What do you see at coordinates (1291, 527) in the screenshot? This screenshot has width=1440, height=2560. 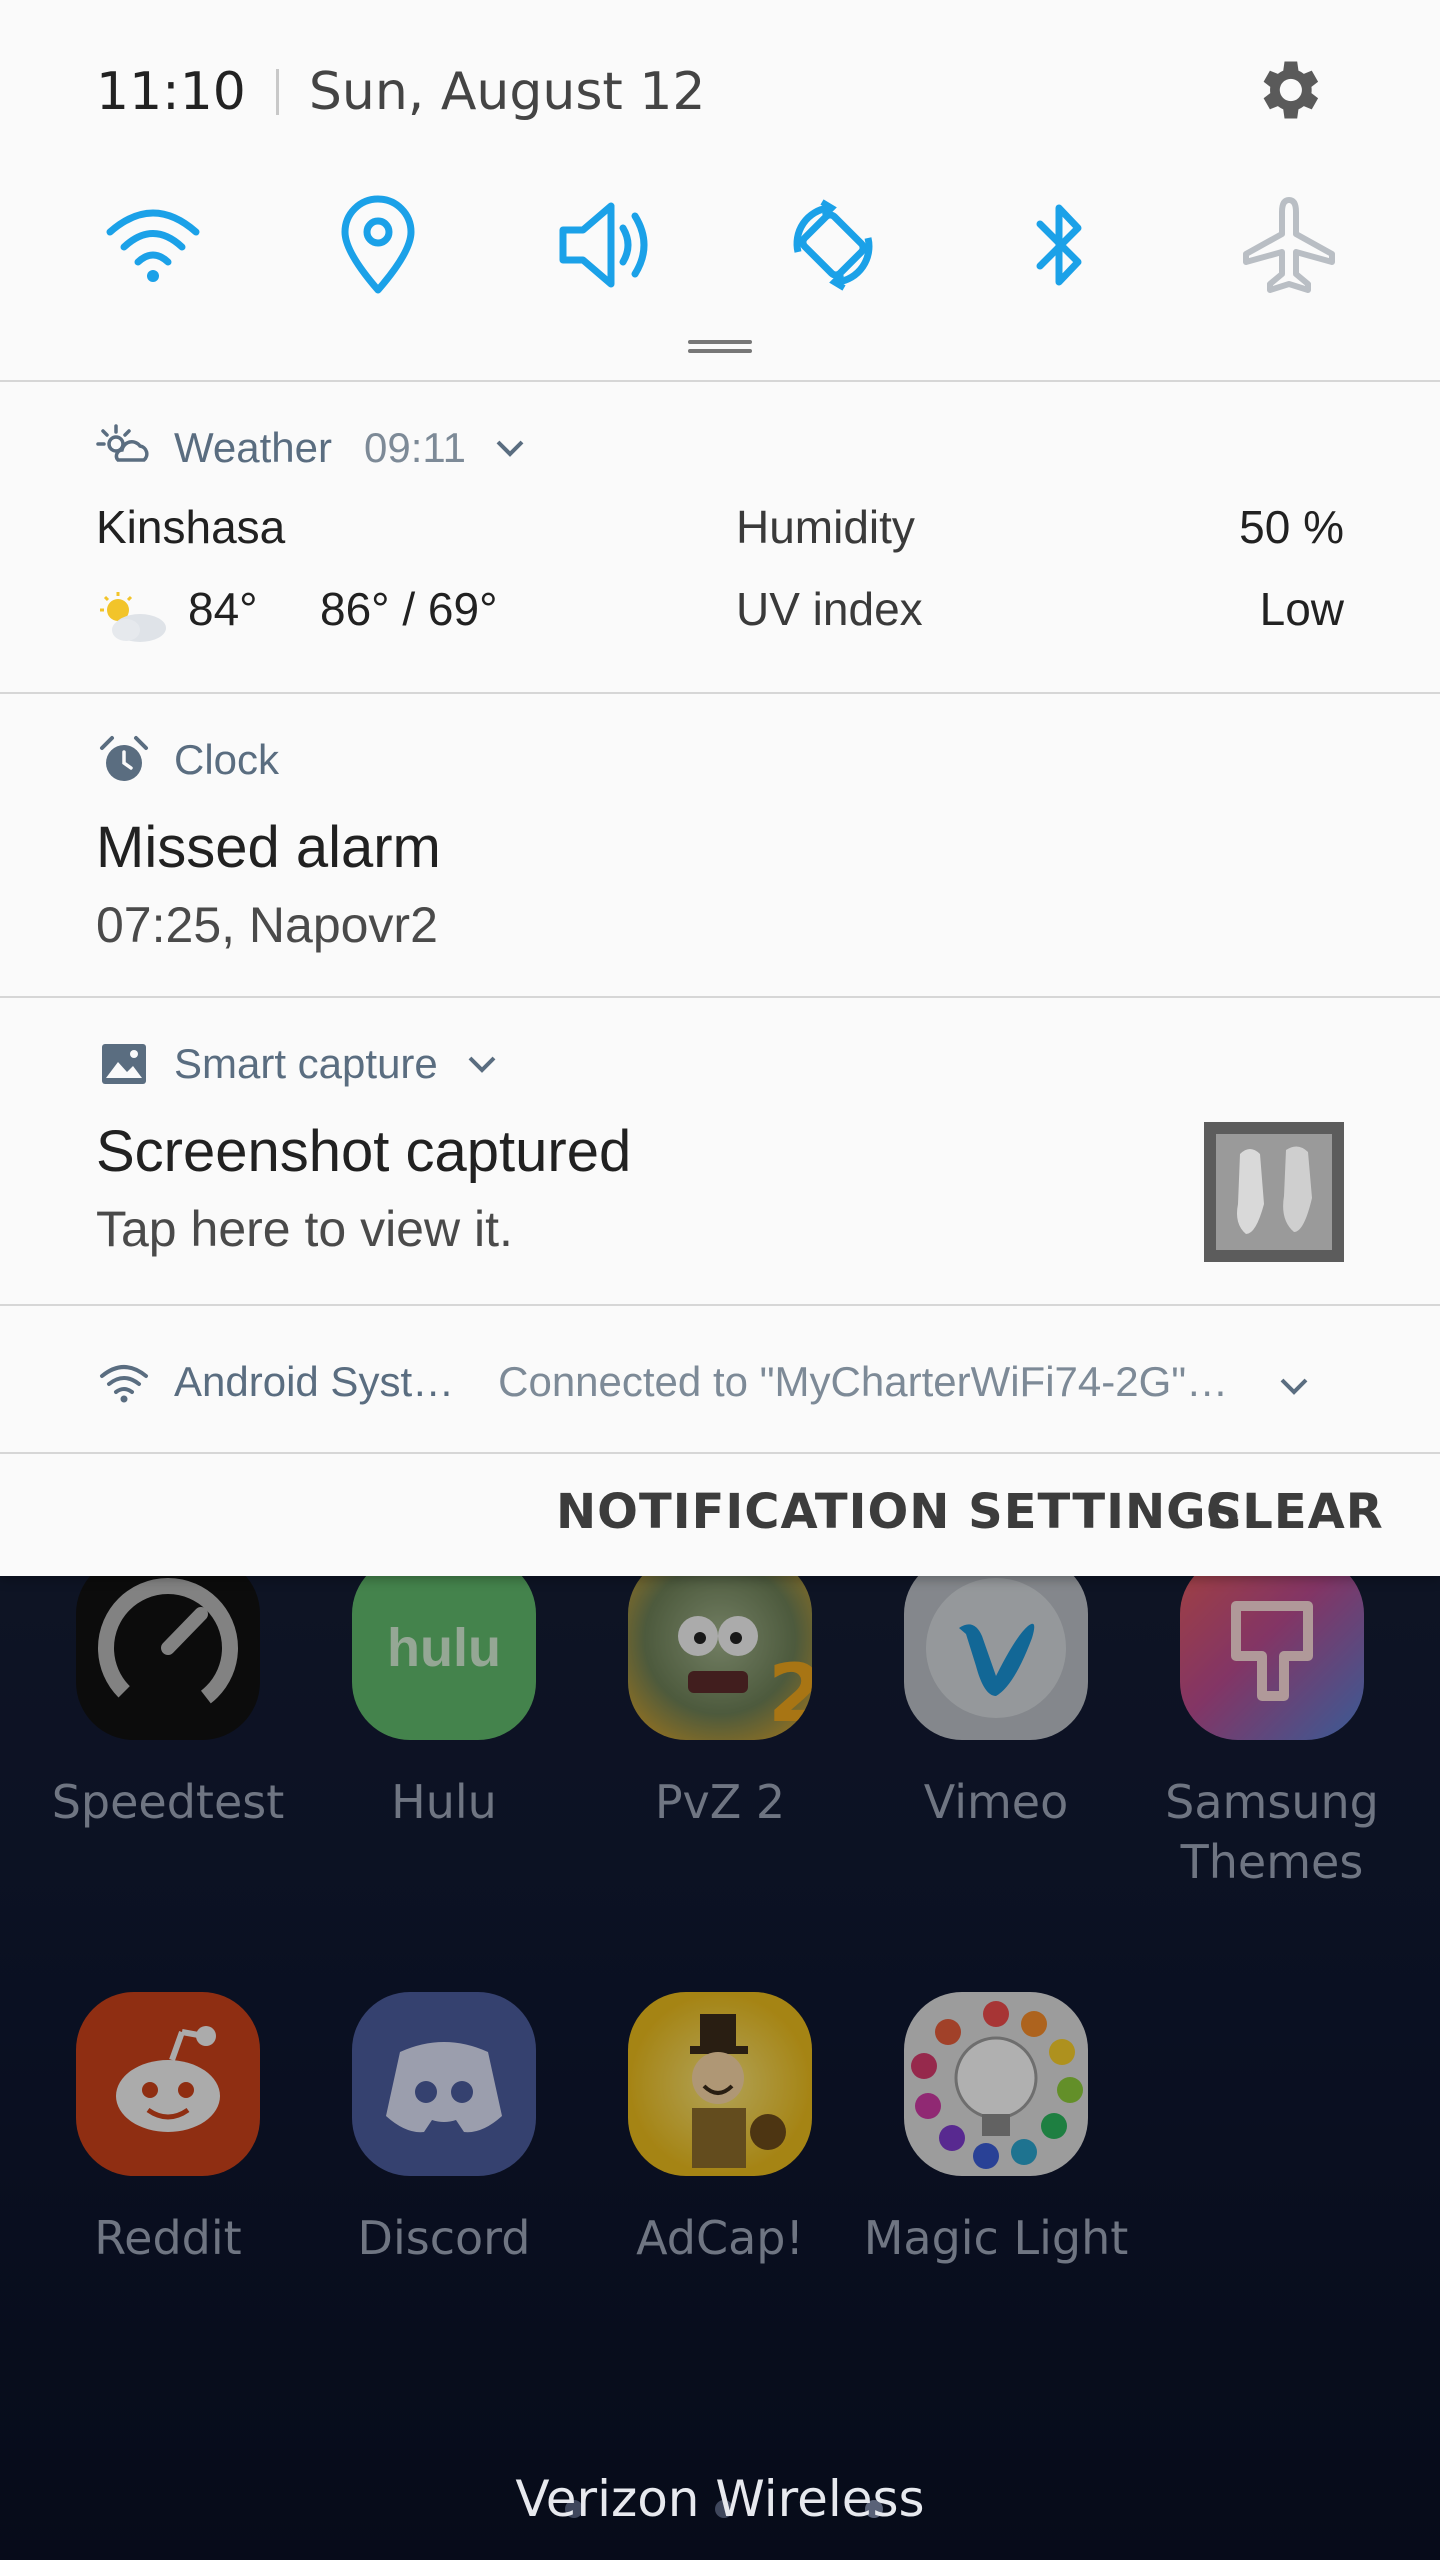 I see `humidity-value: 50 %` at bounding box center [1291, 527].